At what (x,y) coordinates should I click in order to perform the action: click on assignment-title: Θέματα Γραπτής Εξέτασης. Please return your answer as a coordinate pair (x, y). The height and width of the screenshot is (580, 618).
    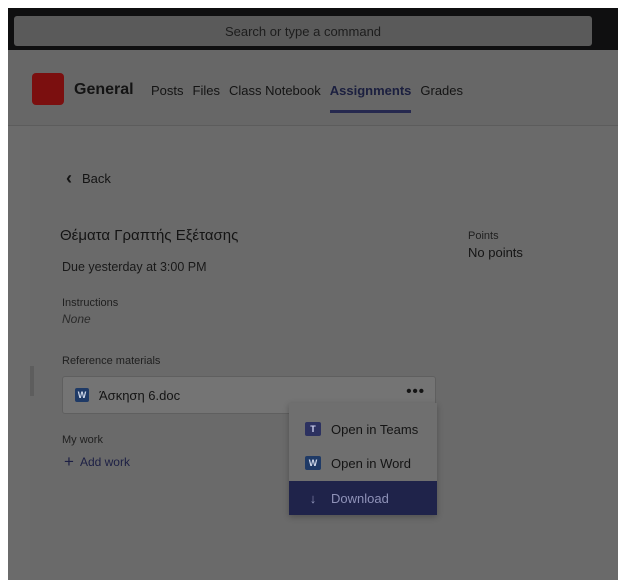
    Looking at the image, I should click on (149, 235).